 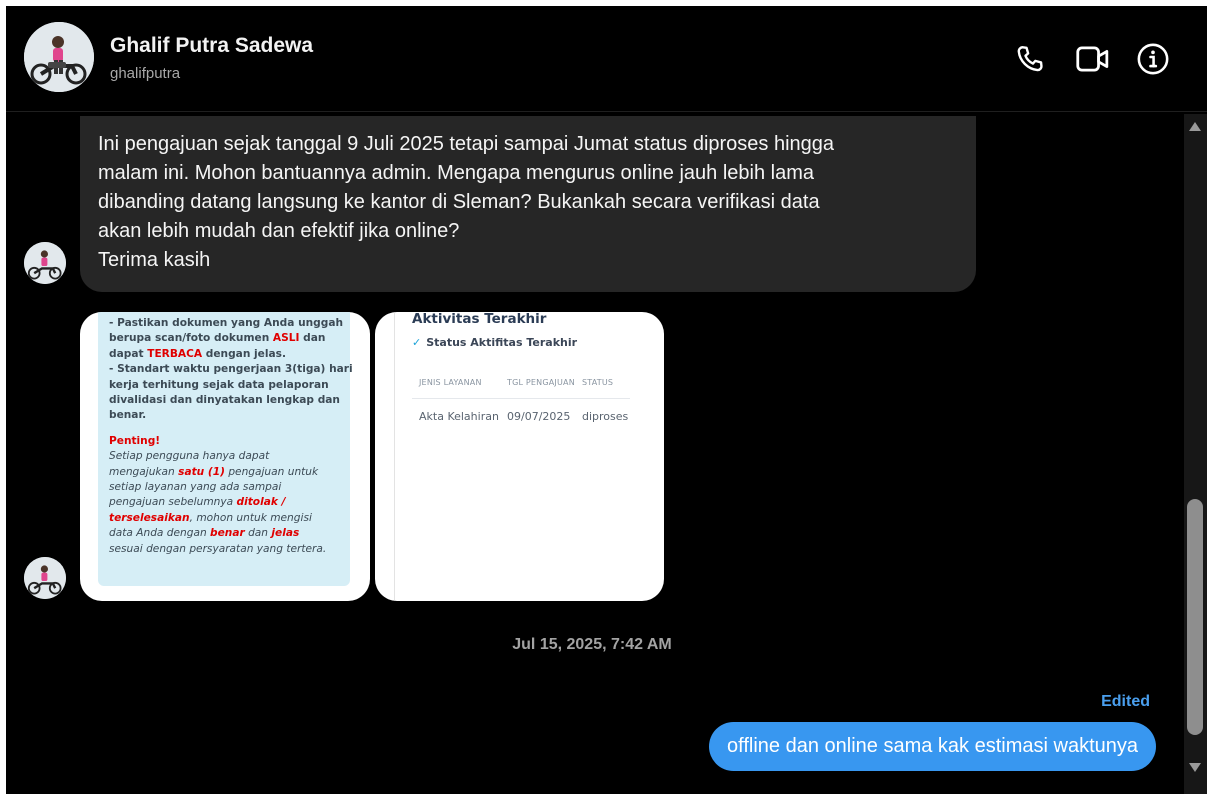 I want to click on text-line: divalidasi dan dinyatakan lengkap dan, so click(x=224, y=400).